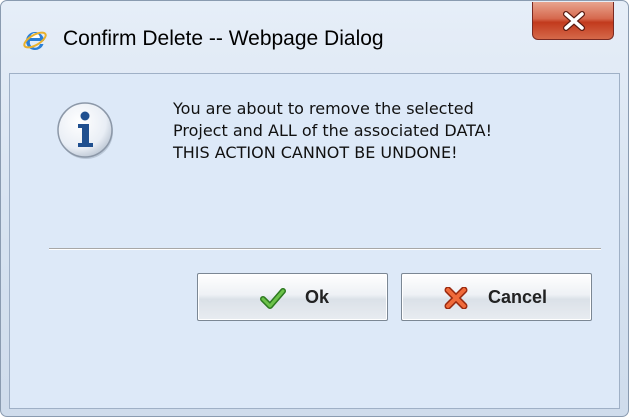 This screenshot has width=631, height=419. What do you see at coordinates (273, 300) in the screenshot?
I see `checkmark-icon` at bounding box center [273, 300].